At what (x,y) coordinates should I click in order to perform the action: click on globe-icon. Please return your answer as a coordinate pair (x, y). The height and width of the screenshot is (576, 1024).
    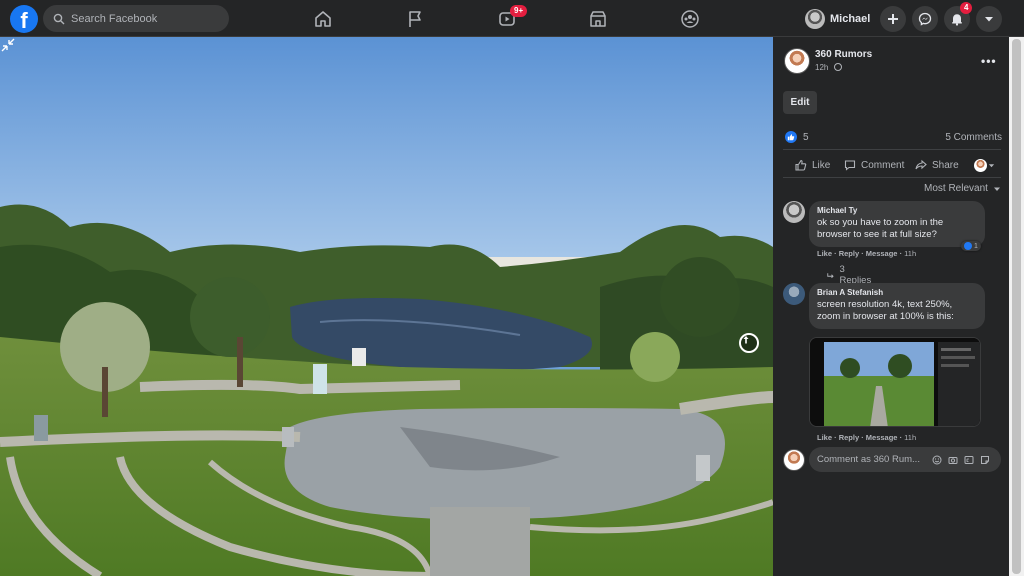
    Looking at the image, I should click on (837, 67).